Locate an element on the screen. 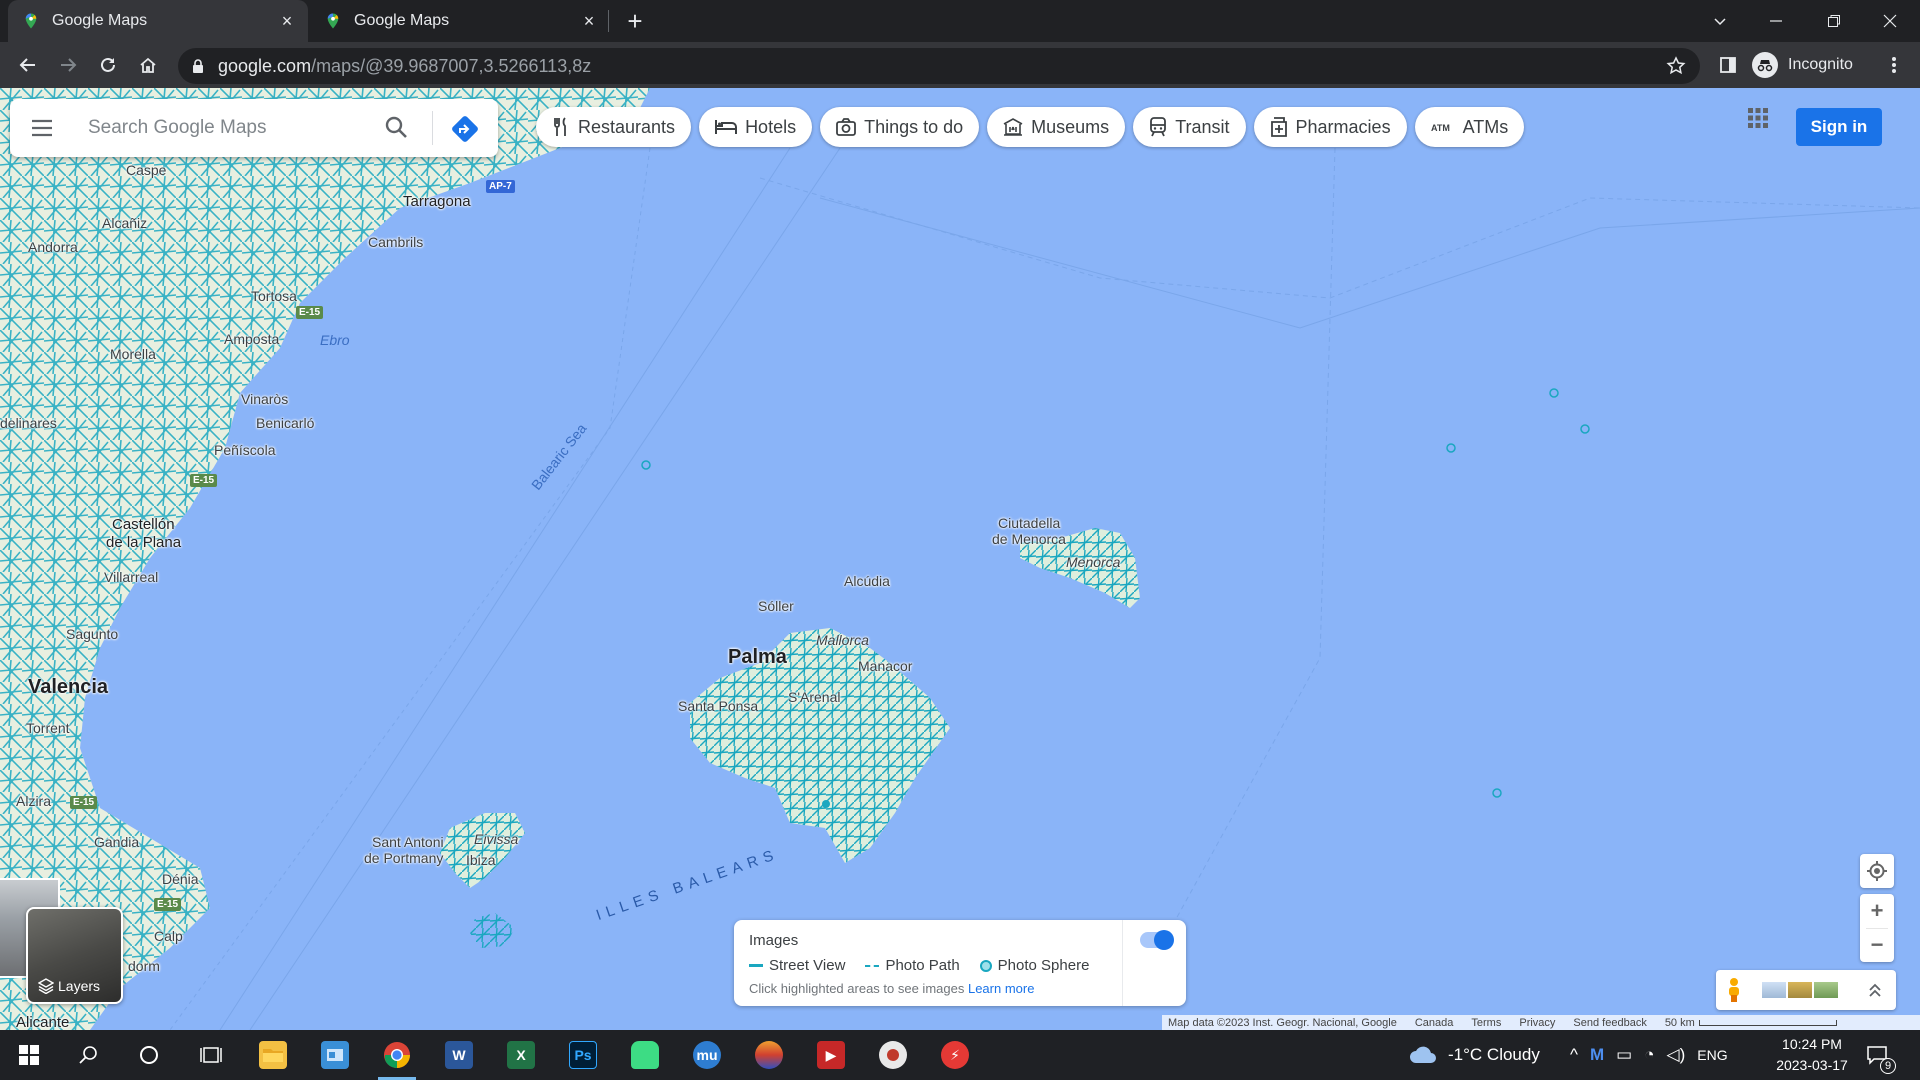 The image size is (1920, 1080). place-label: Villarreal is located at coordinates (131, 577).